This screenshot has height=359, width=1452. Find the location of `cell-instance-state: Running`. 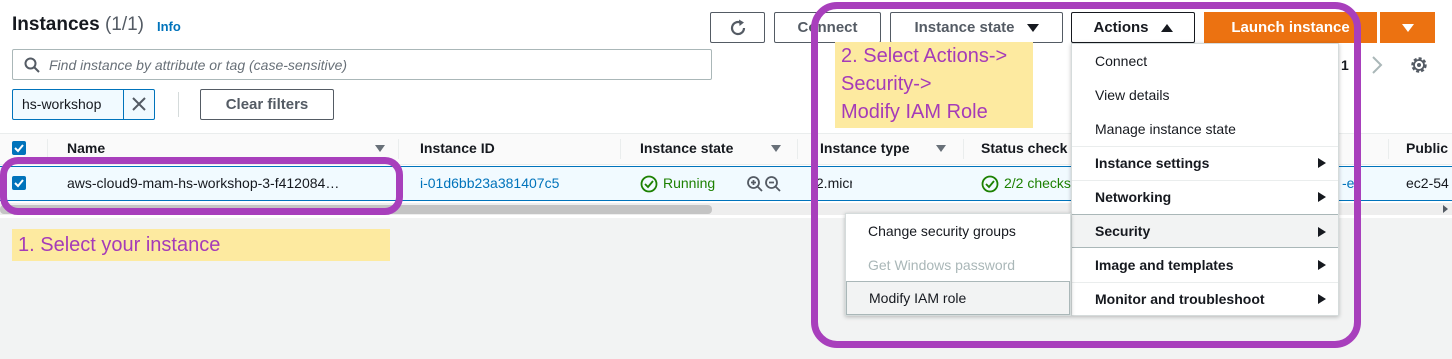

cell-instance-state: Running is located at coordinates (689, 183).